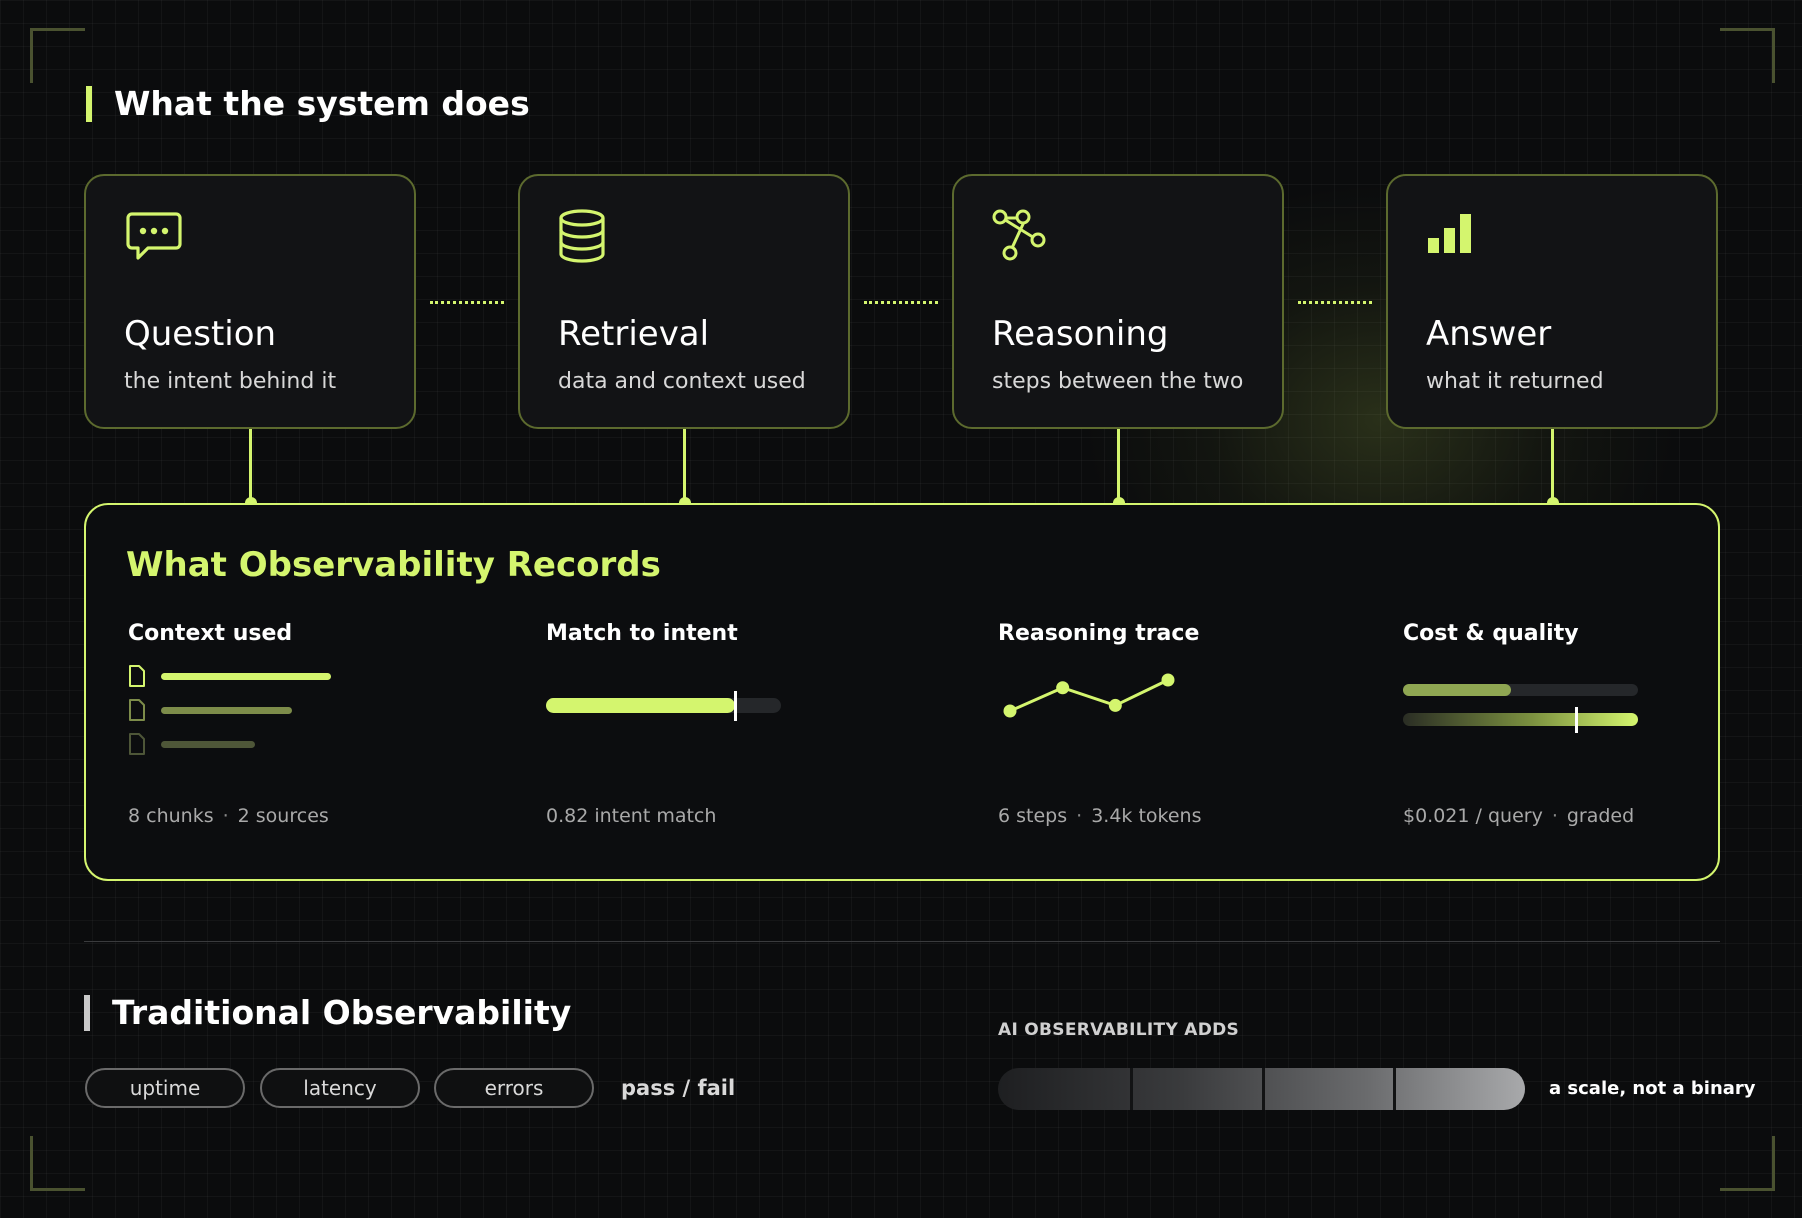  Describe the element at coordinates (1600, 816) in the screenshot. I see `graded-label: graded` at that location.